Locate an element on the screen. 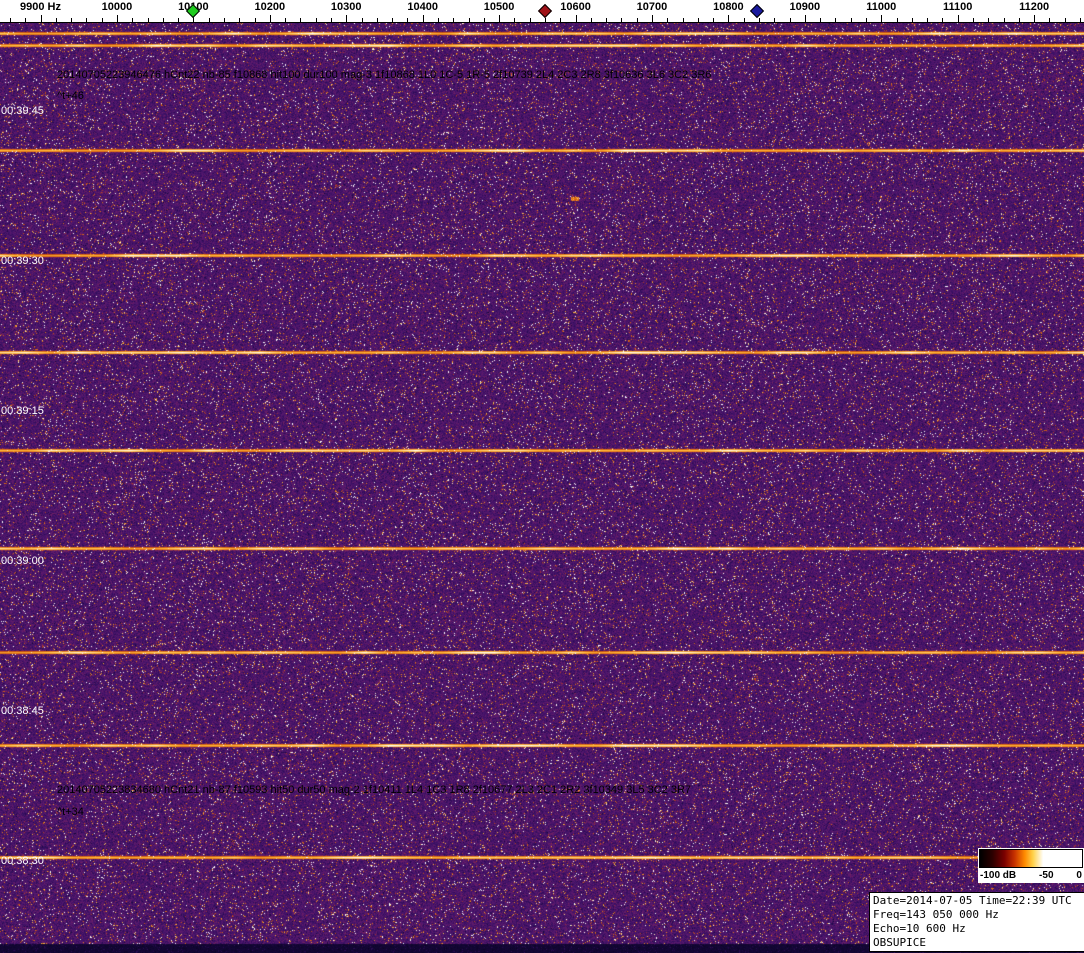 The width and height of the screenshot is (1084, 953). info-echo: Echo=10 600 Hz is located at coordinates (919, 928).